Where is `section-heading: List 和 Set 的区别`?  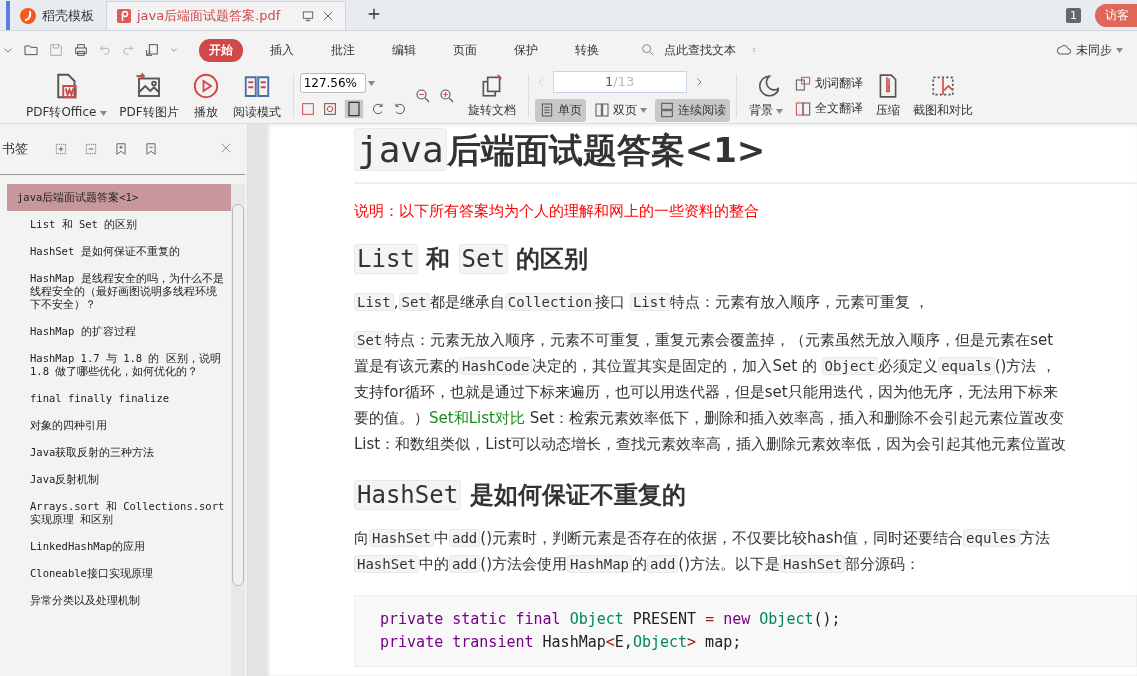
section-heading: List 和 Set 的区别 is located at coordinates (745, 259).